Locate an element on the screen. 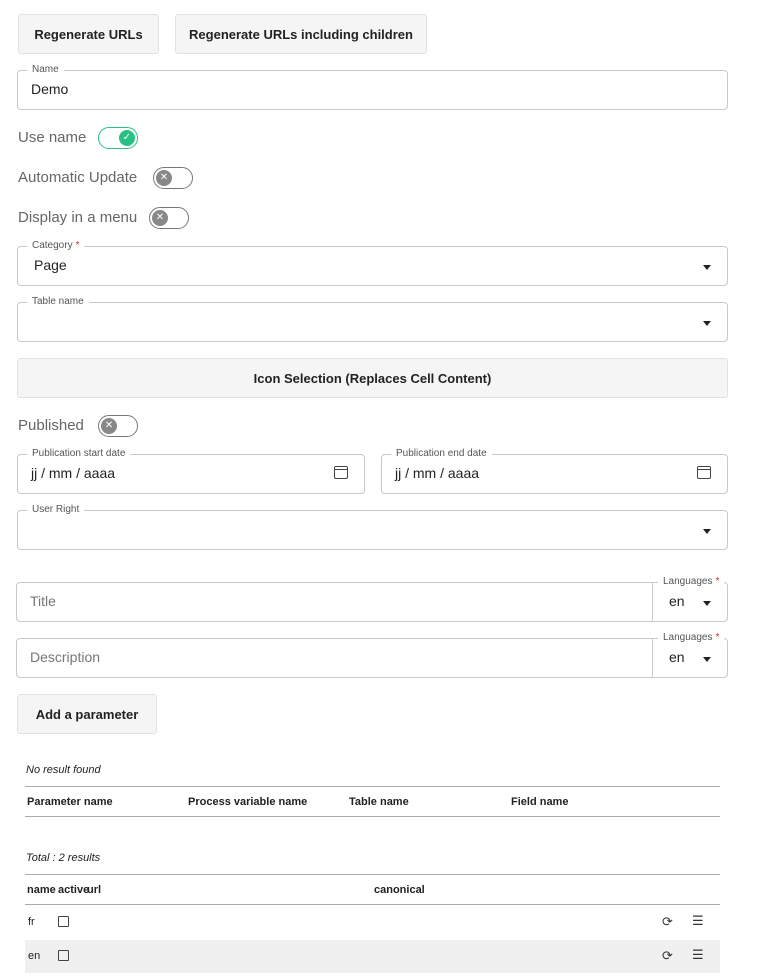 The image size is (757, 979). add-parameter-button: Add a parameter is located at coordinates (87, 714).